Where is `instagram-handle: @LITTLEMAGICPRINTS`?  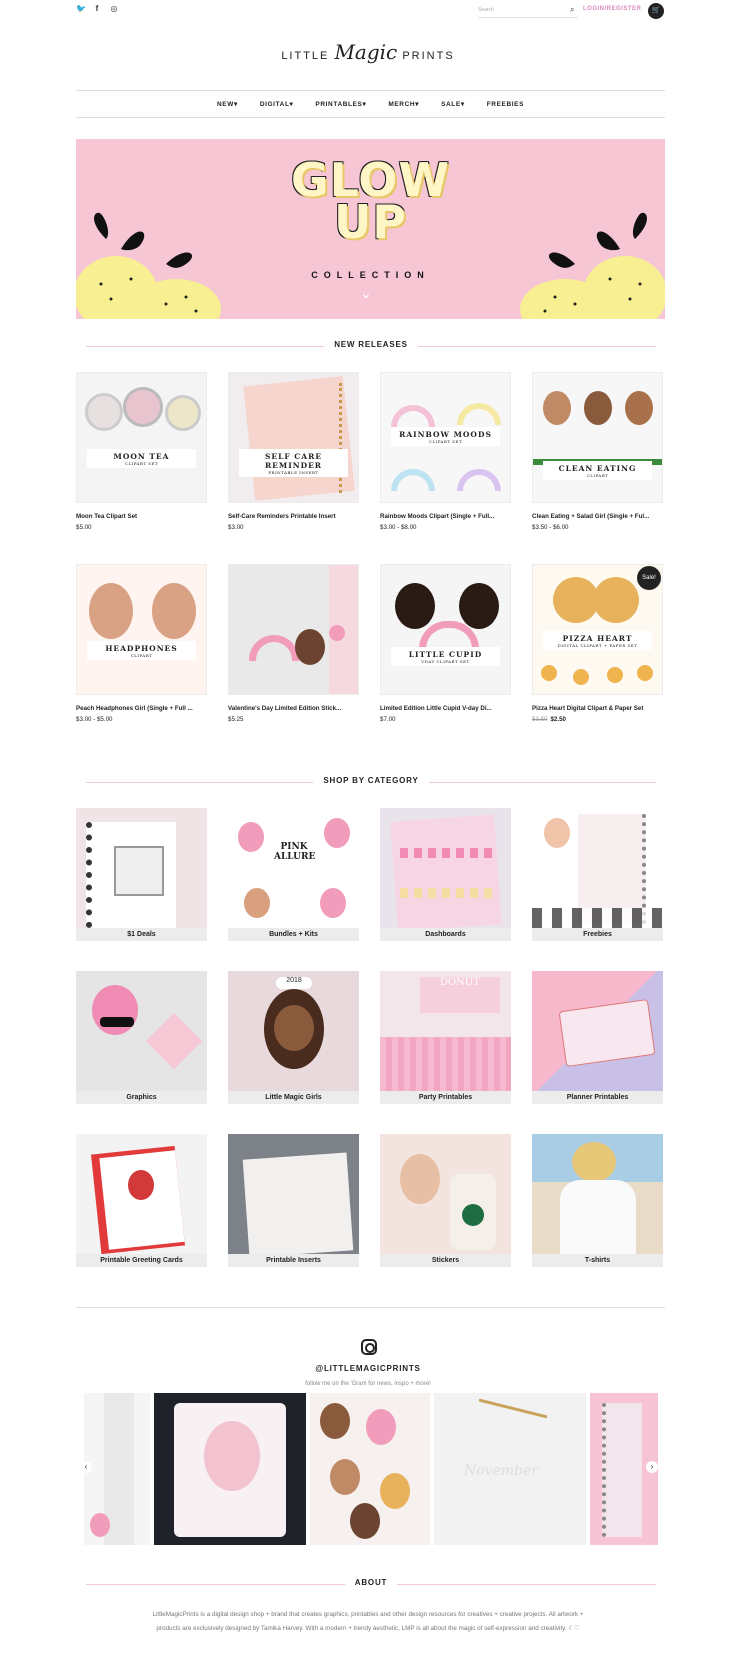
instagram-handle: @LITTLEMAGICPRINTS is located at coordinates (368, 1368).